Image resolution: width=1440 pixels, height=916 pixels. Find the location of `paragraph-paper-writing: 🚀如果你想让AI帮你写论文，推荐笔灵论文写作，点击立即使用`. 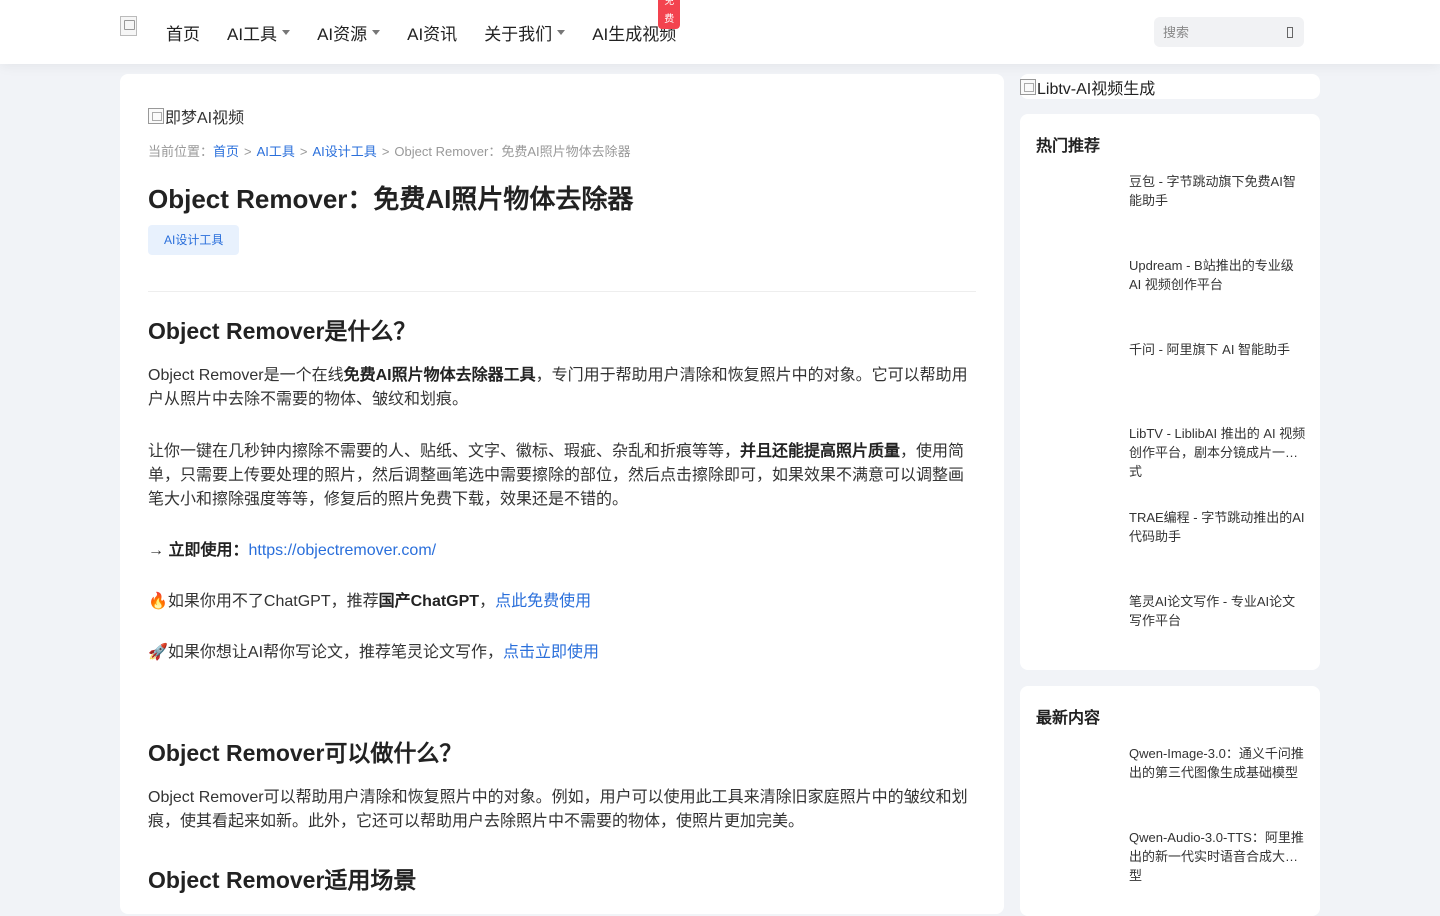

paragraph-paper-writing: 🚀如果你想让AI帮你写论文，推荐笔灵论文写作，点击立即使用 is located at coordinates (563, 653).